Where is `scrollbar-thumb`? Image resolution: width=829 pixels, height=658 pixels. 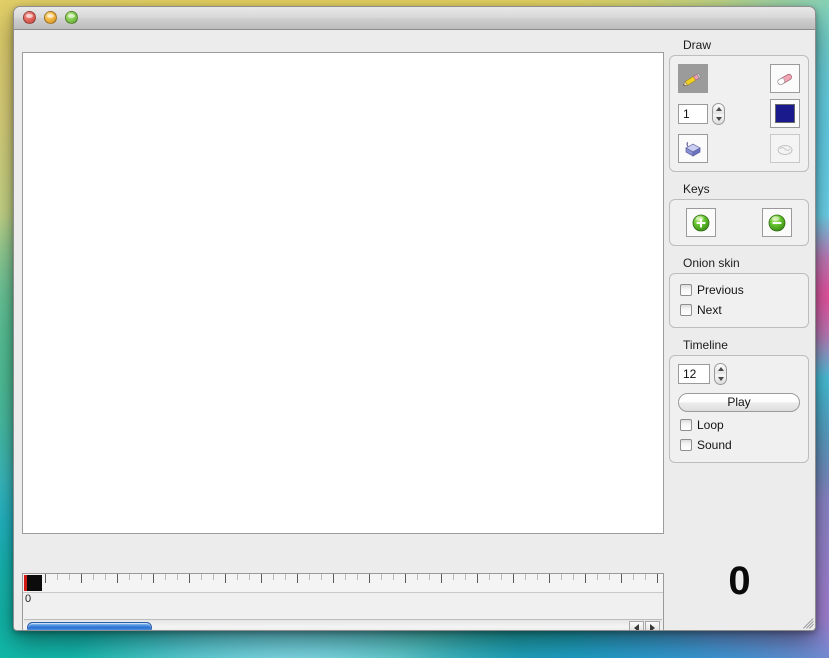 scrollbar-thumb is located at coordinates (89, 626).